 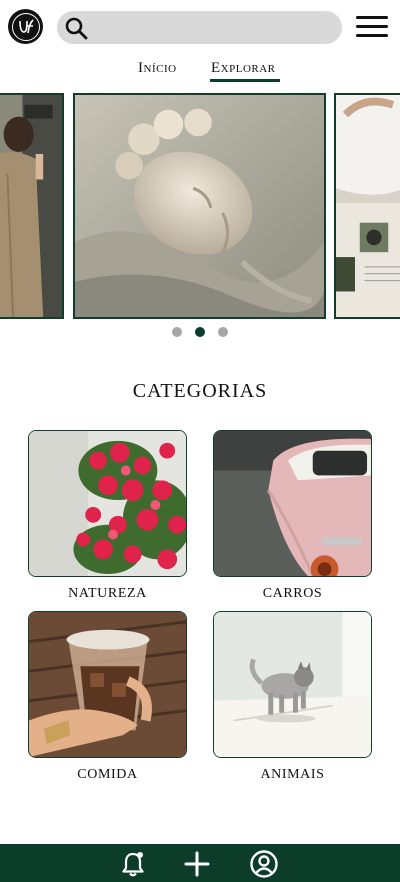 I want to click on flowers-photo, so click(x=107, y=503).